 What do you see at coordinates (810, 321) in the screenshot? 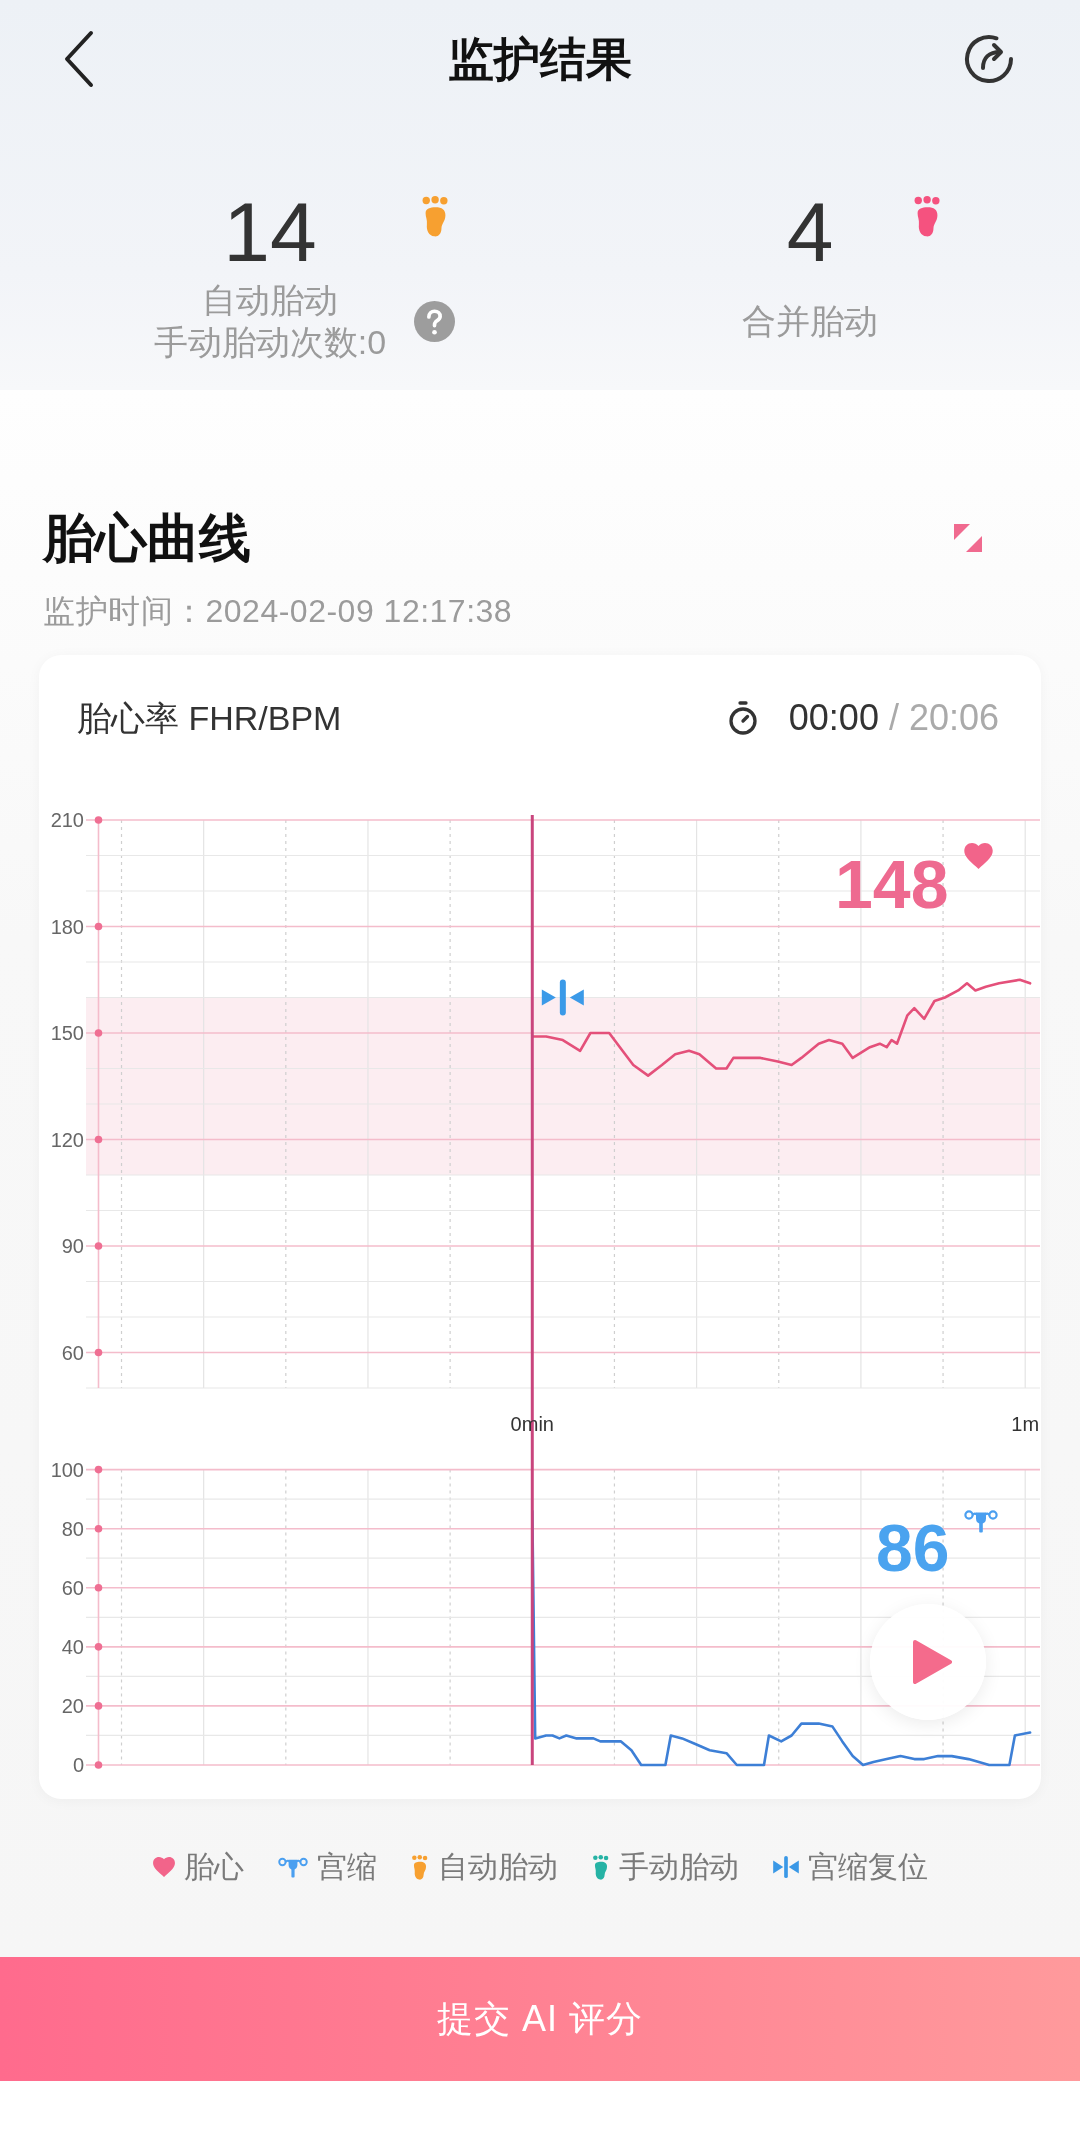
I see `stat-label: 合并胎动` at bounding box center [810, 321].